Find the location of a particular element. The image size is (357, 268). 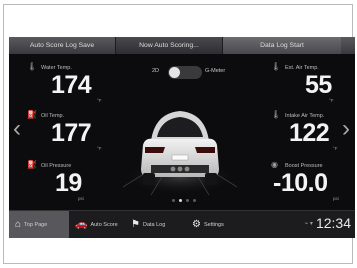

intake-air-temp-gauge: 🌡 Intake Air Temp. 122 °F is located at coordinates (309, 133).